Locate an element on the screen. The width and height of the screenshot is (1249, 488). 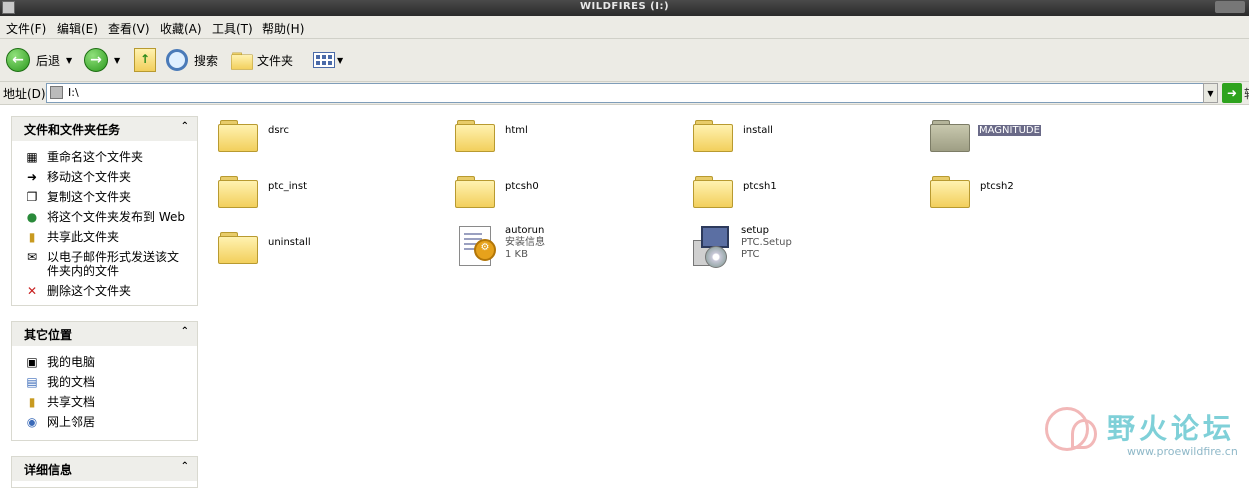
toolbar: ← 后退 ▼ → ▼ ↑ 搜索 文件夹 ▼ is located at coordinates (624, 60).